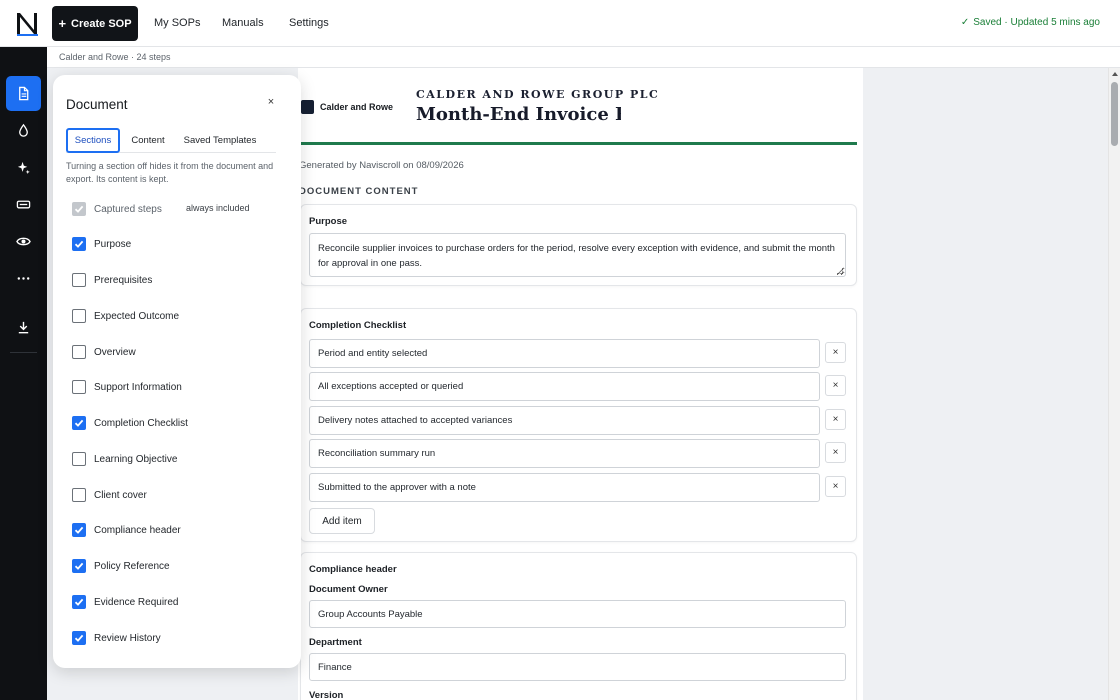  Describe the element at coordinates (136, 459) in the screenshot. I see `section-option-label: Learning Objective` at that location.